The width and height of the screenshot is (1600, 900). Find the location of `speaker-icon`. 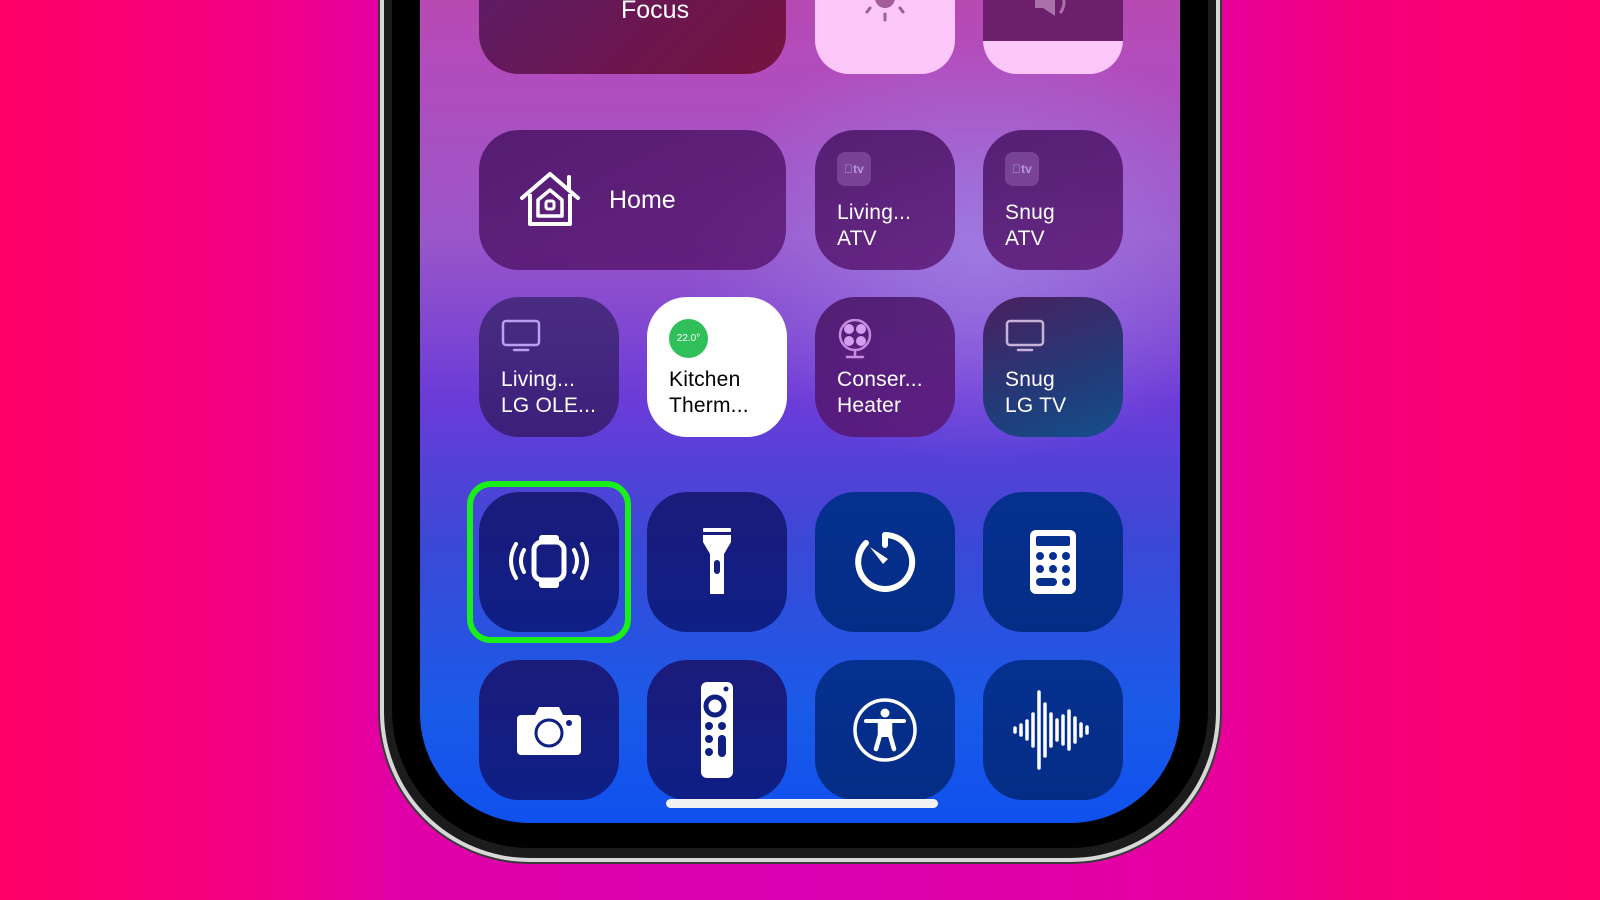

speaker-icon is located at coordinates (1050, 8).